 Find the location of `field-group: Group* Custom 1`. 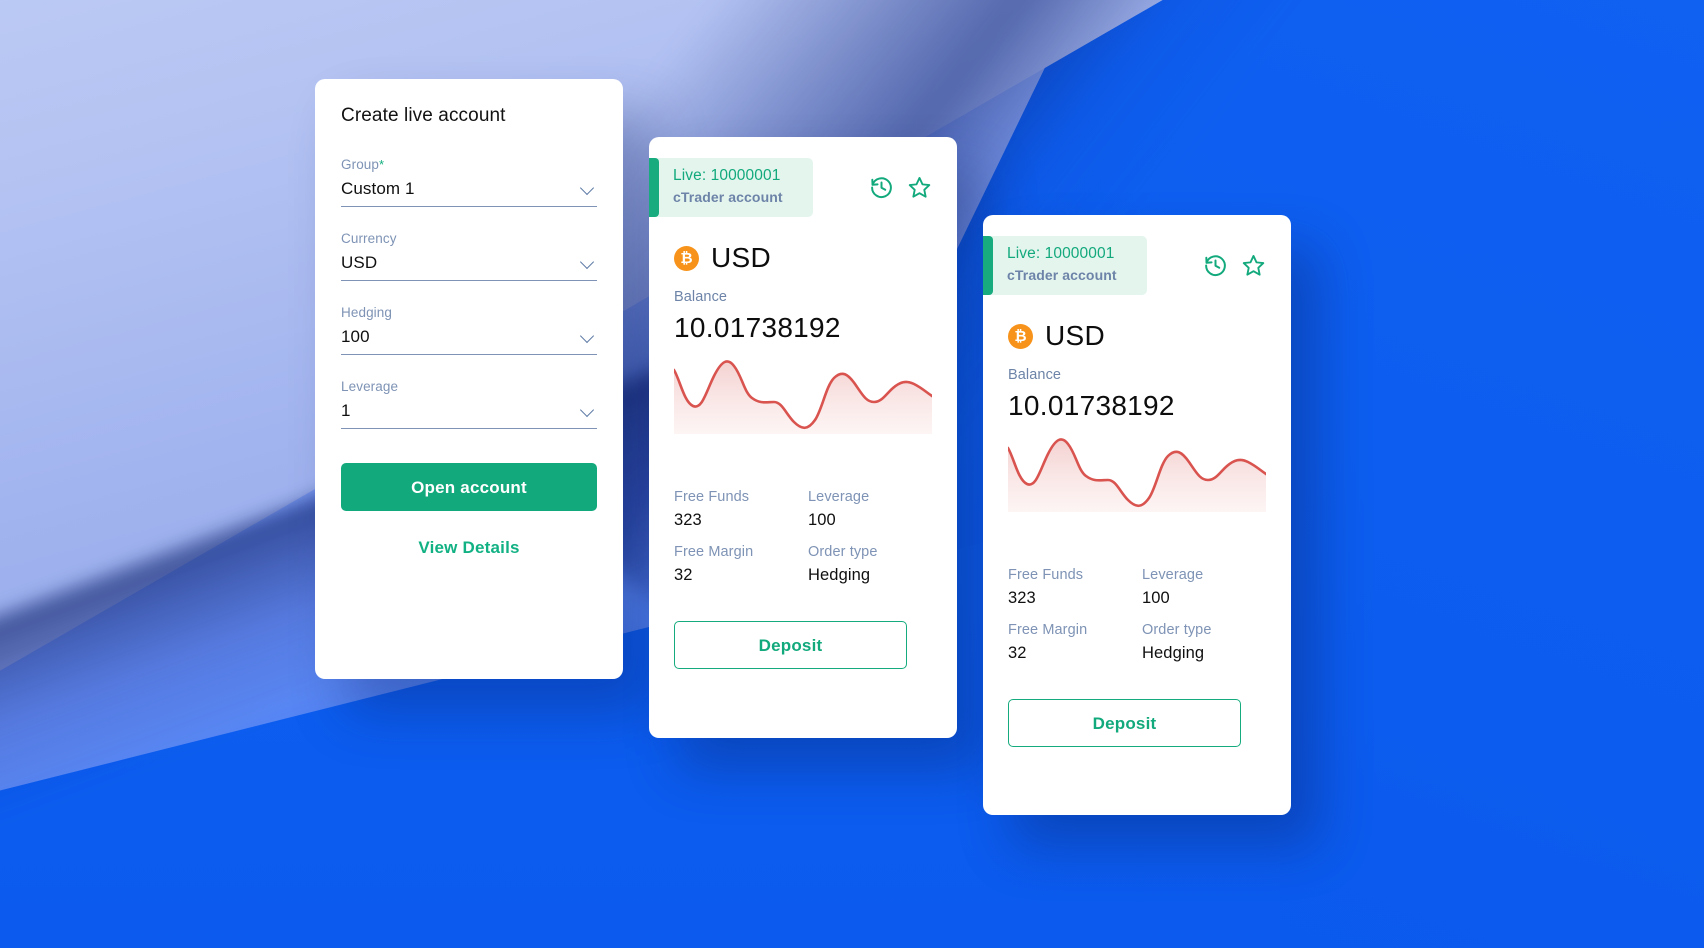

field-group: Group* Custom 1 is located at coordinates (469, 182).